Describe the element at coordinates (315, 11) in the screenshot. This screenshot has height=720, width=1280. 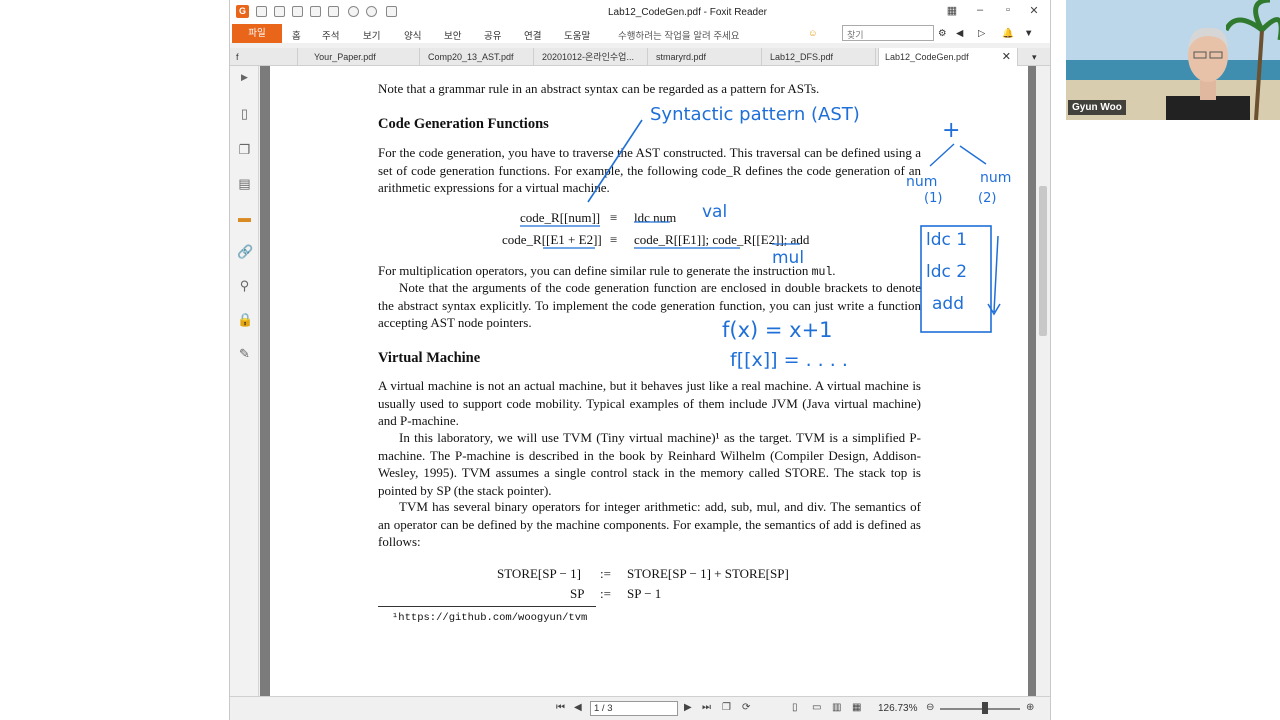
I see `screenshot-icon` at that location.